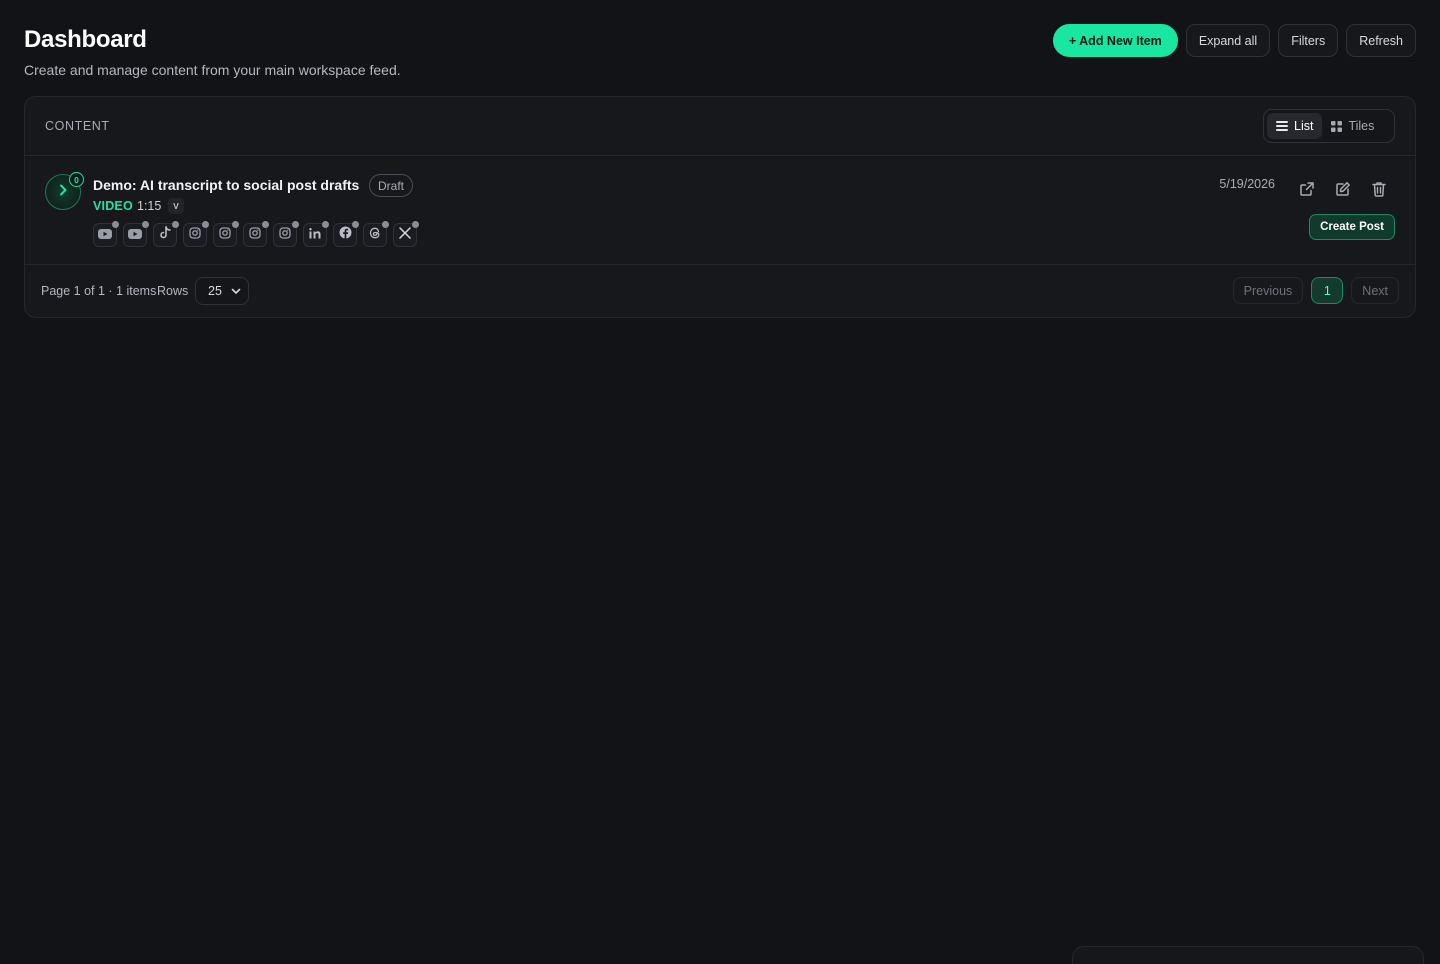 The width and height of the screenshot is (1440, 964). I want to click on delete-button, so click(1379, 191).